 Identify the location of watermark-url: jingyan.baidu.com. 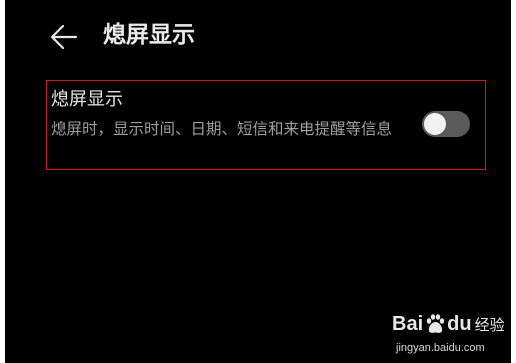
(440, 348).